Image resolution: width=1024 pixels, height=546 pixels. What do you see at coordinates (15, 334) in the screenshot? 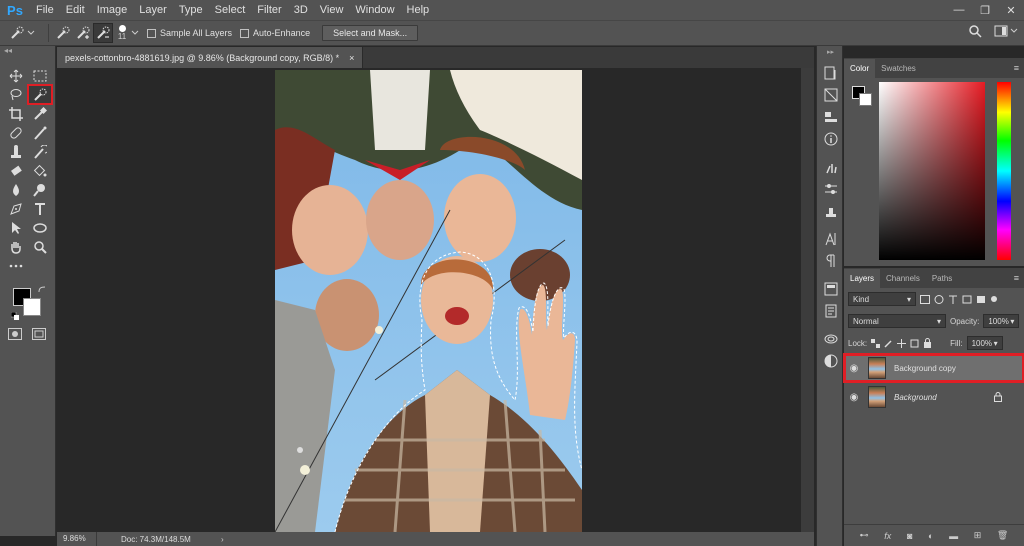
I see `quick-mask-icon` at bounding box center [15, 334].